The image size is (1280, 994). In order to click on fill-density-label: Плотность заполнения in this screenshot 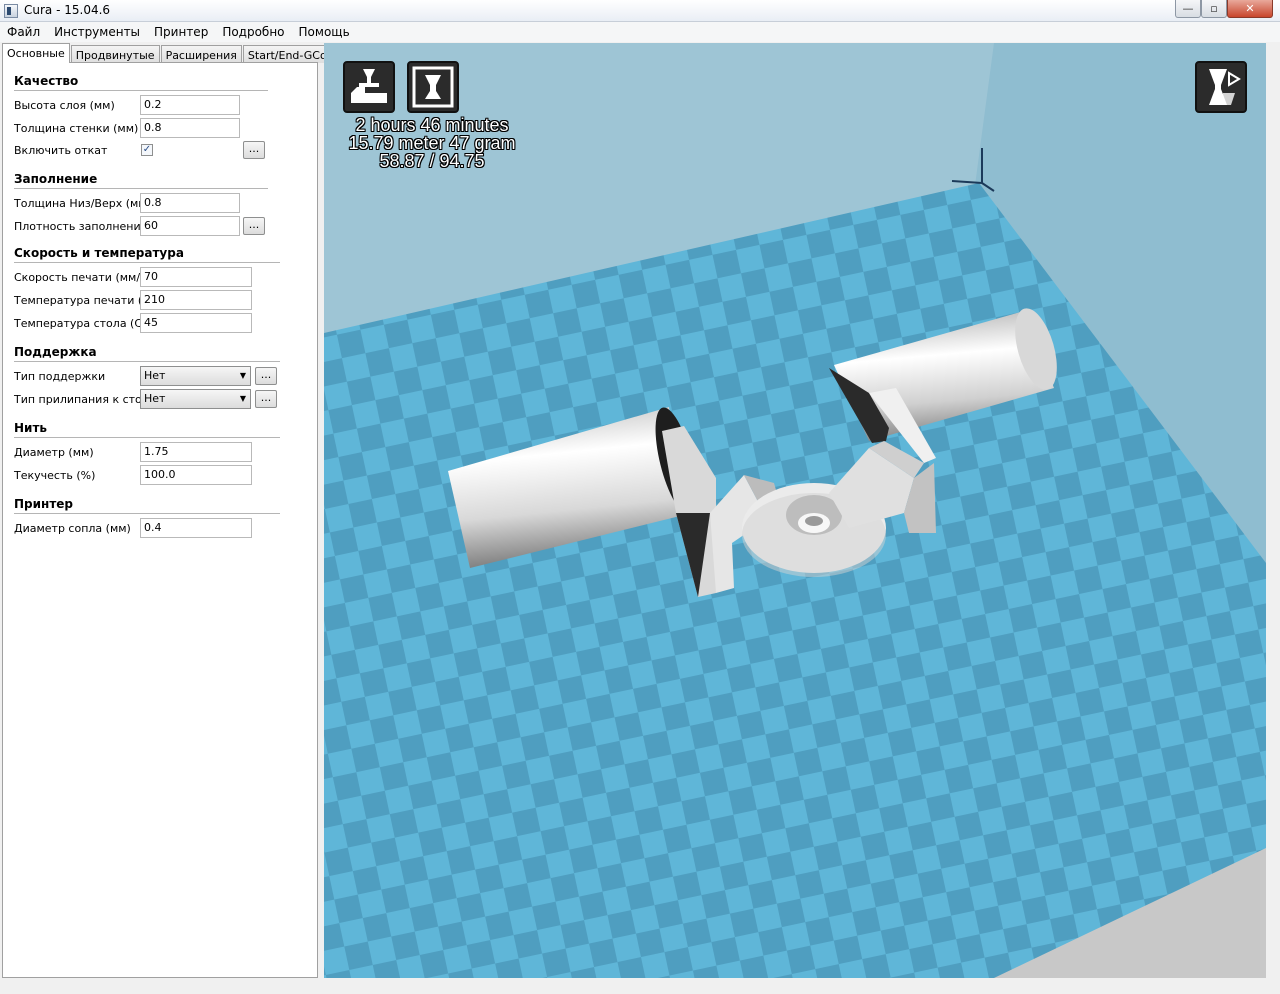, I will do `click(81, 226)`.